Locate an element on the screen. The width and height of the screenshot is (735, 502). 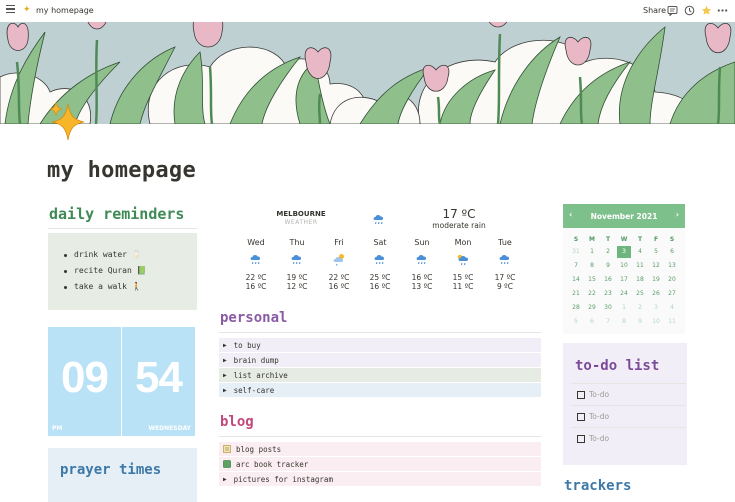
calendar-day: 23 is located at coordinates (608, 294).